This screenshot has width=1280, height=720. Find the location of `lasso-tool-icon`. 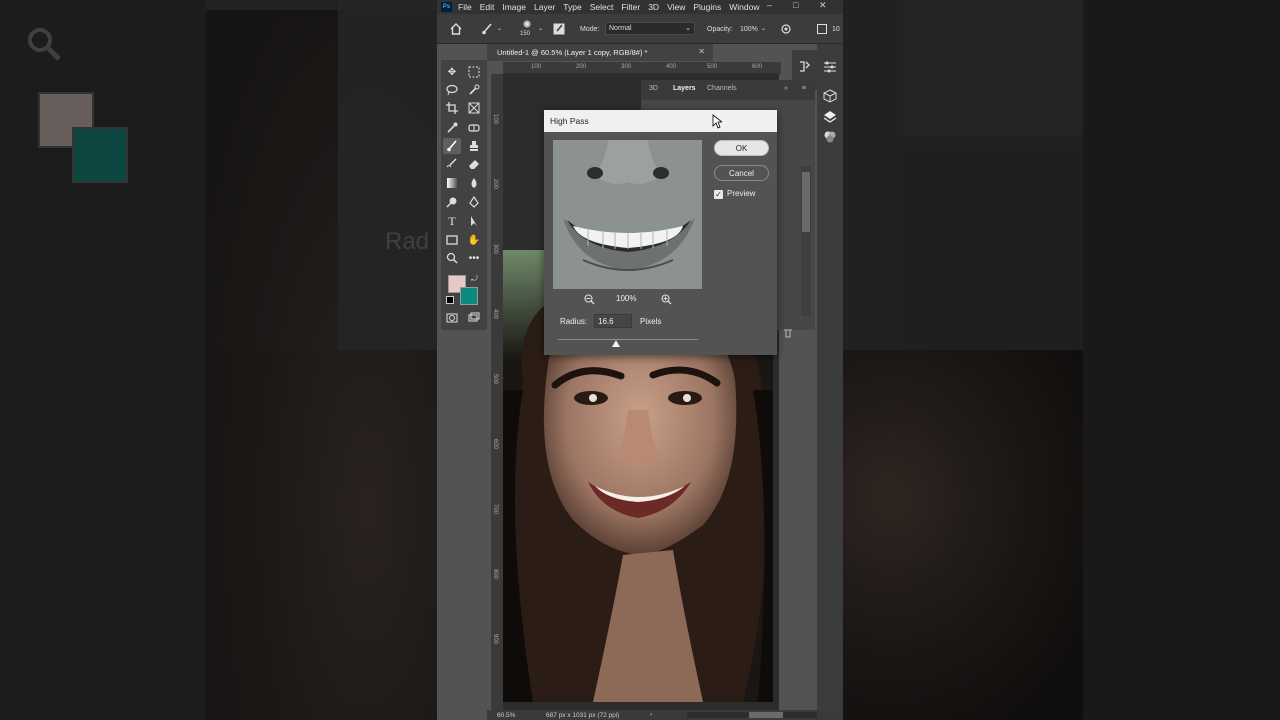

lasso-tool-icon is located at coordinates (452, 90).